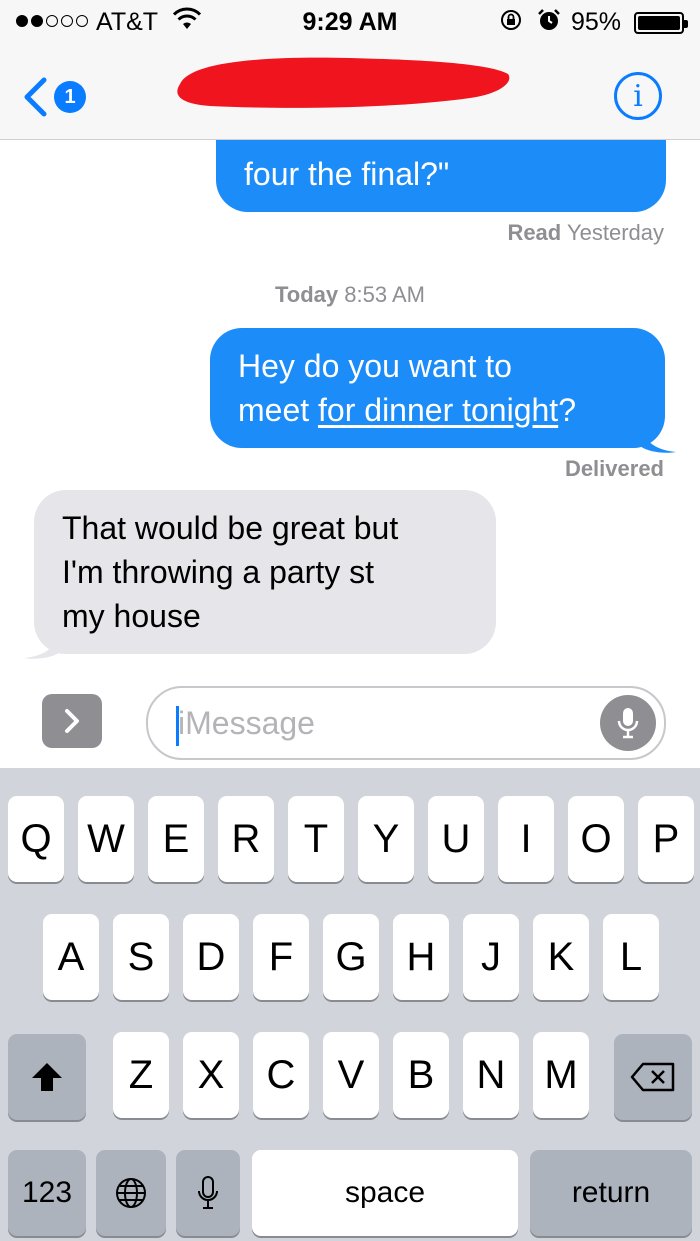 The image size is (700, 1241). Describe the element at coordinates (347, 174) in the screenshot. I see `message-text: four the final?"` at that location.